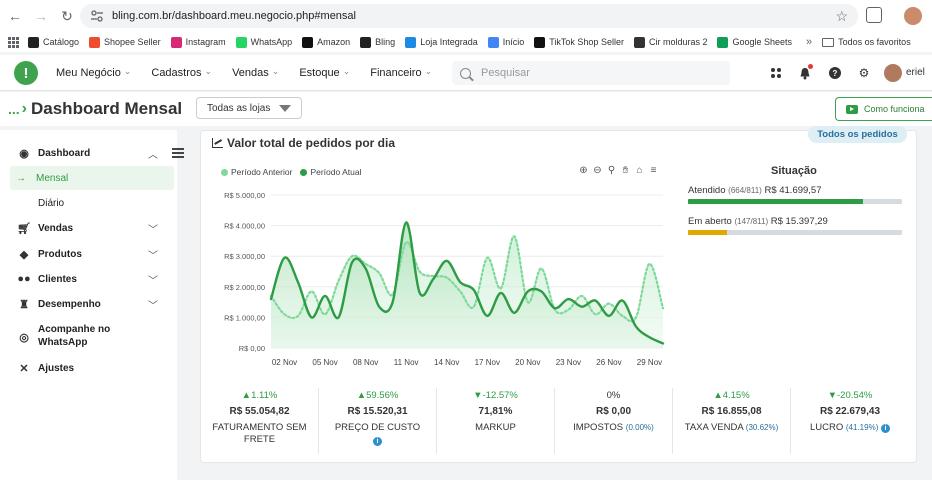 The width and height of the screenshot is (932, 480). Describe the element at coordinates (568, 362) in the screenshot. I see `x-tick-label: 23 Nov` at that location.